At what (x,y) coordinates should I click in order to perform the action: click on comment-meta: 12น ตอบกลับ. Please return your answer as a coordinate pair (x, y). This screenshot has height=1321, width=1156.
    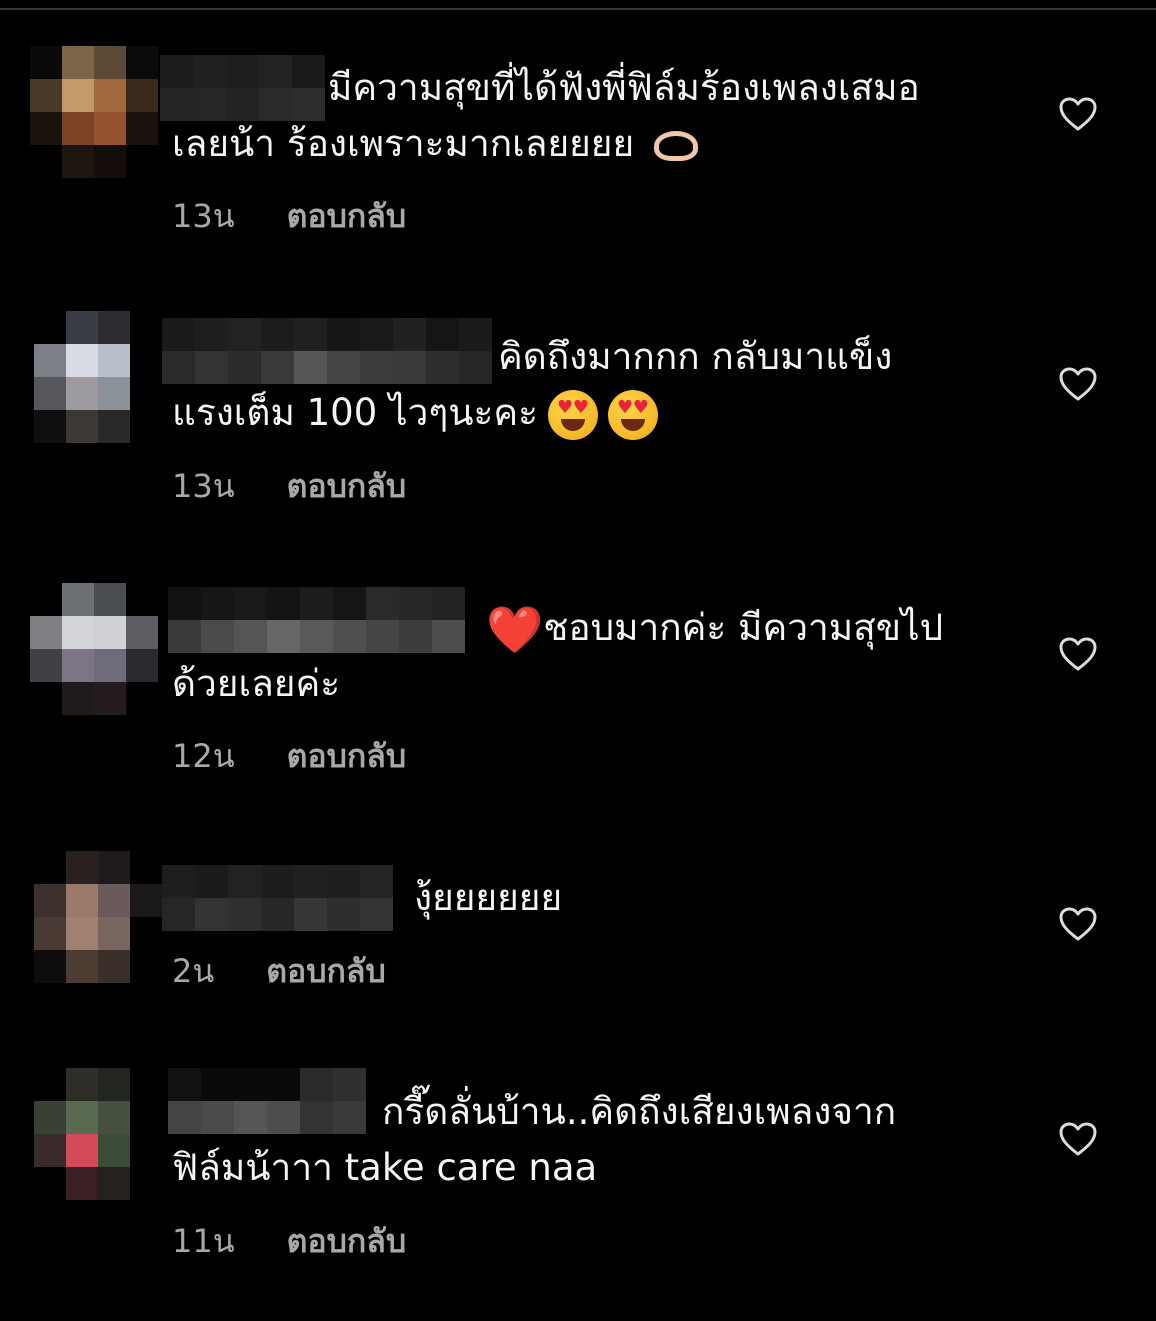
    Looking at the image, I should click on (289, 756).